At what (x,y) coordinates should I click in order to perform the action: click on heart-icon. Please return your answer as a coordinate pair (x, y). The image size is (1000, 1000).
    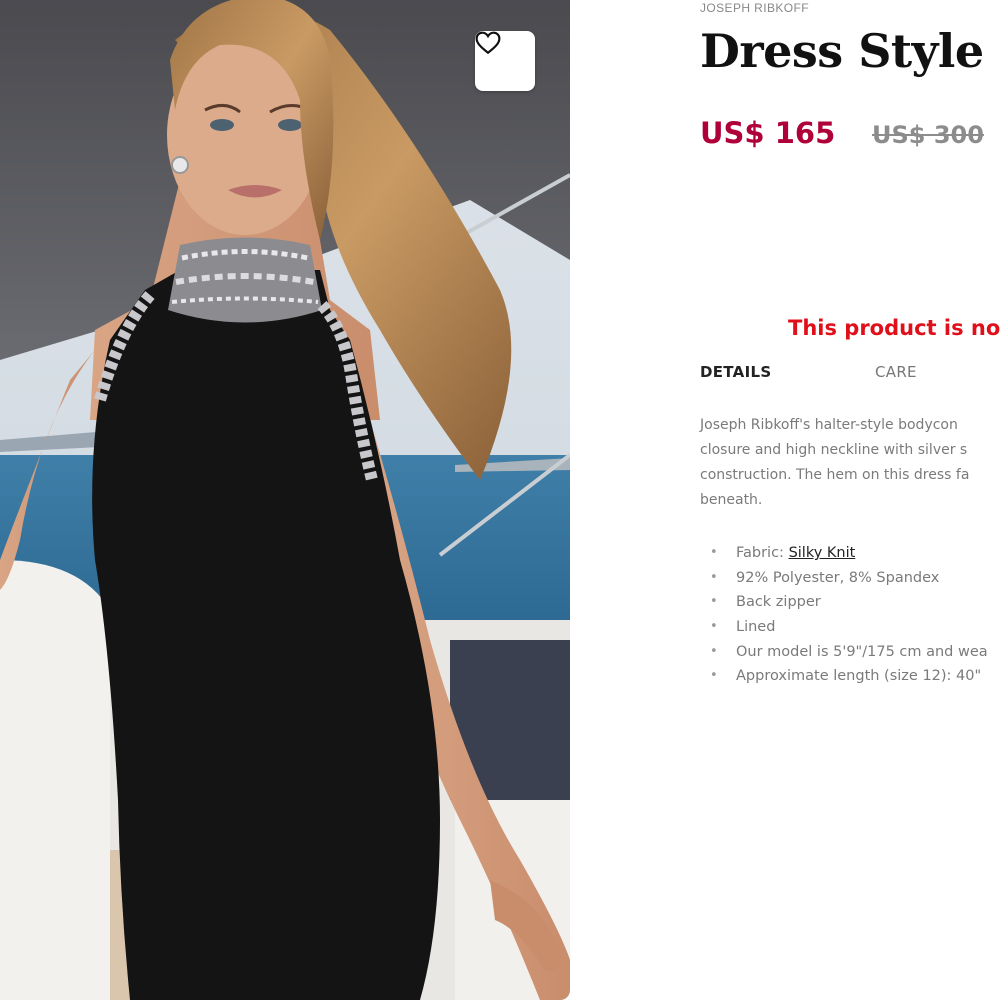
    Looking at the image, I should click on (488, 43).